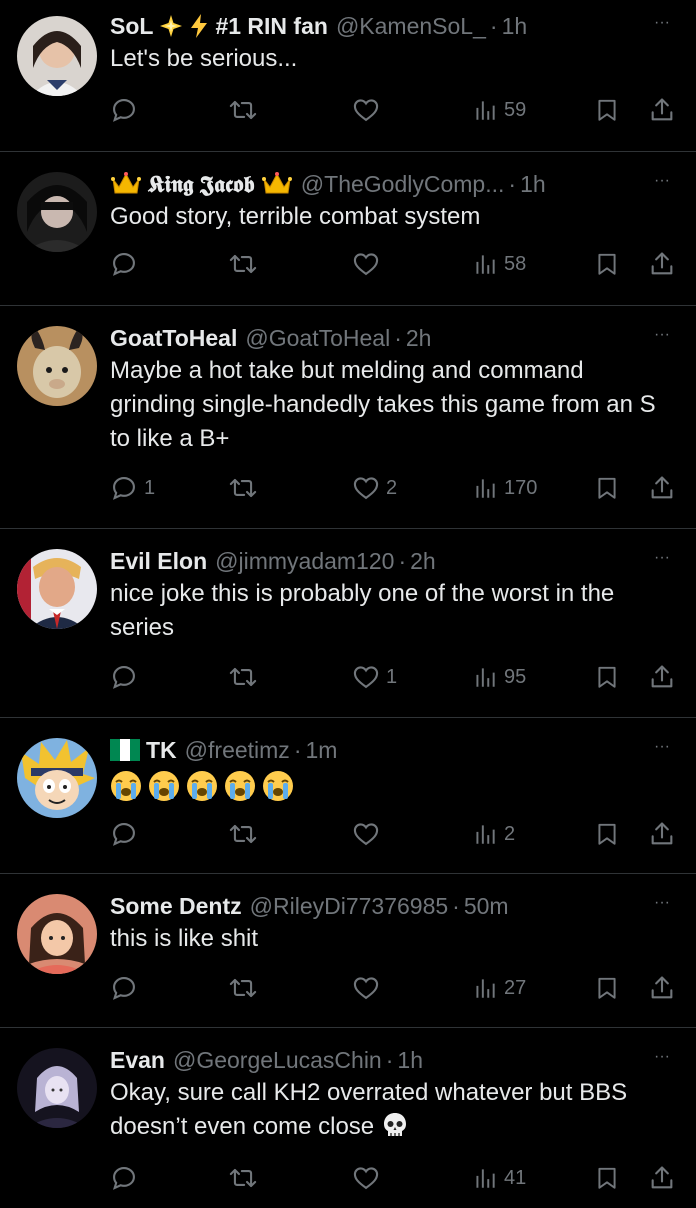 The height and width of the screenshot is (1208, 696). Describe the element at coordinates (393, 1178) in the screenshot. I see `action-bar: 41` at that location.